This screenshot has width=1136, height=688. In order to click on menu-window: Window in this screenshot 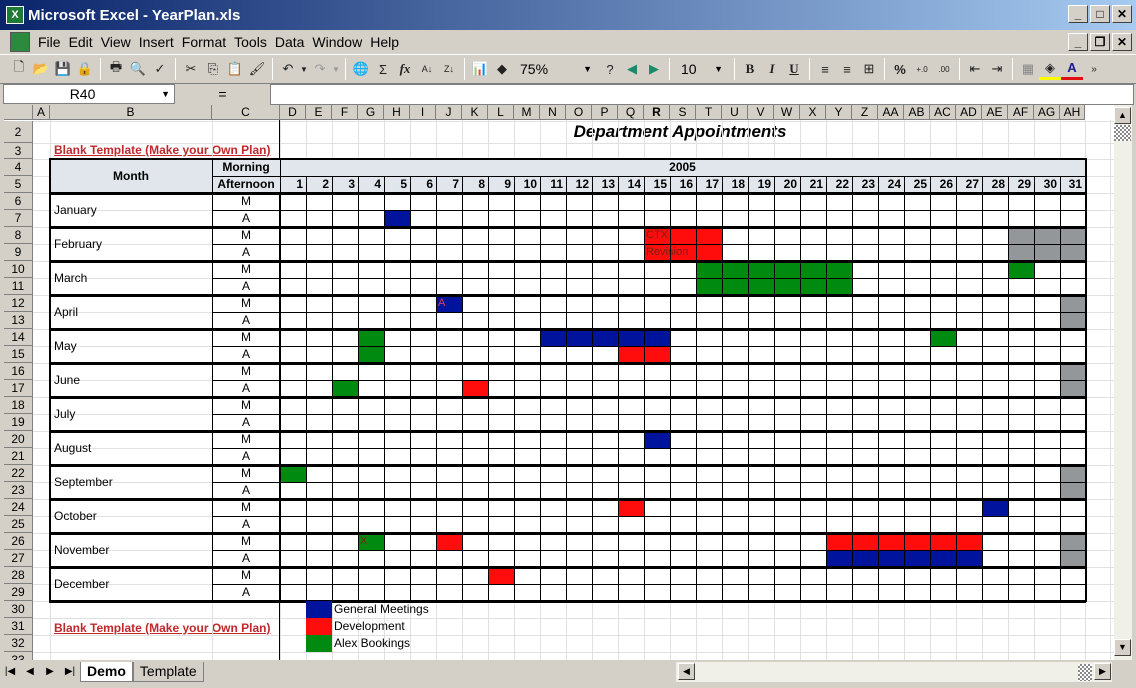, I will do `click(337, 42)`.